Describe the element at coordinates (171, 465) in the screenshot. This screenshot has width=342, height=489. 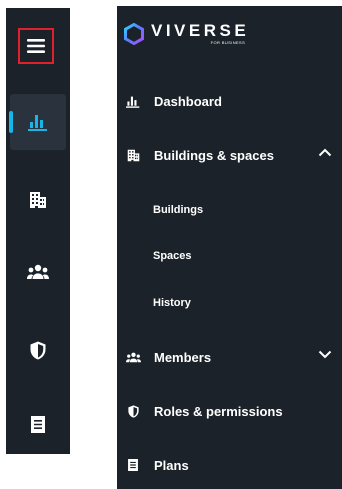
I see `nav-label-plans: Plans` at that location.